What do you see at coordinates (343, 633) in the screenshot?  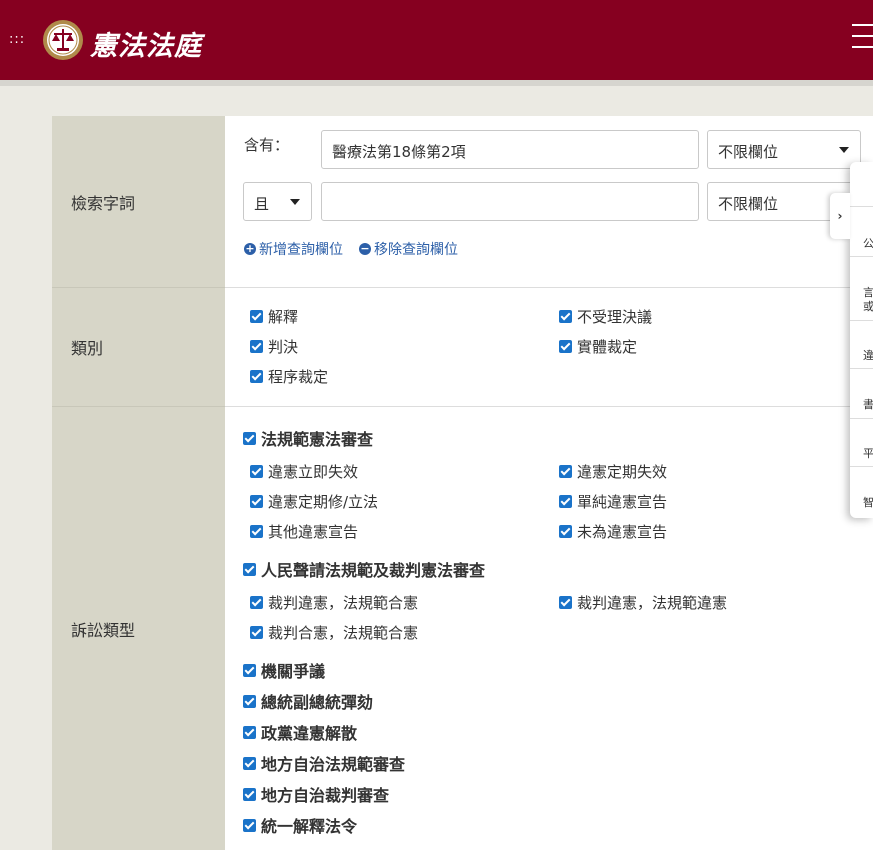 I see `checkbox-label: 裁判合憲，法規範合憲` at bounding box center [343, 633].